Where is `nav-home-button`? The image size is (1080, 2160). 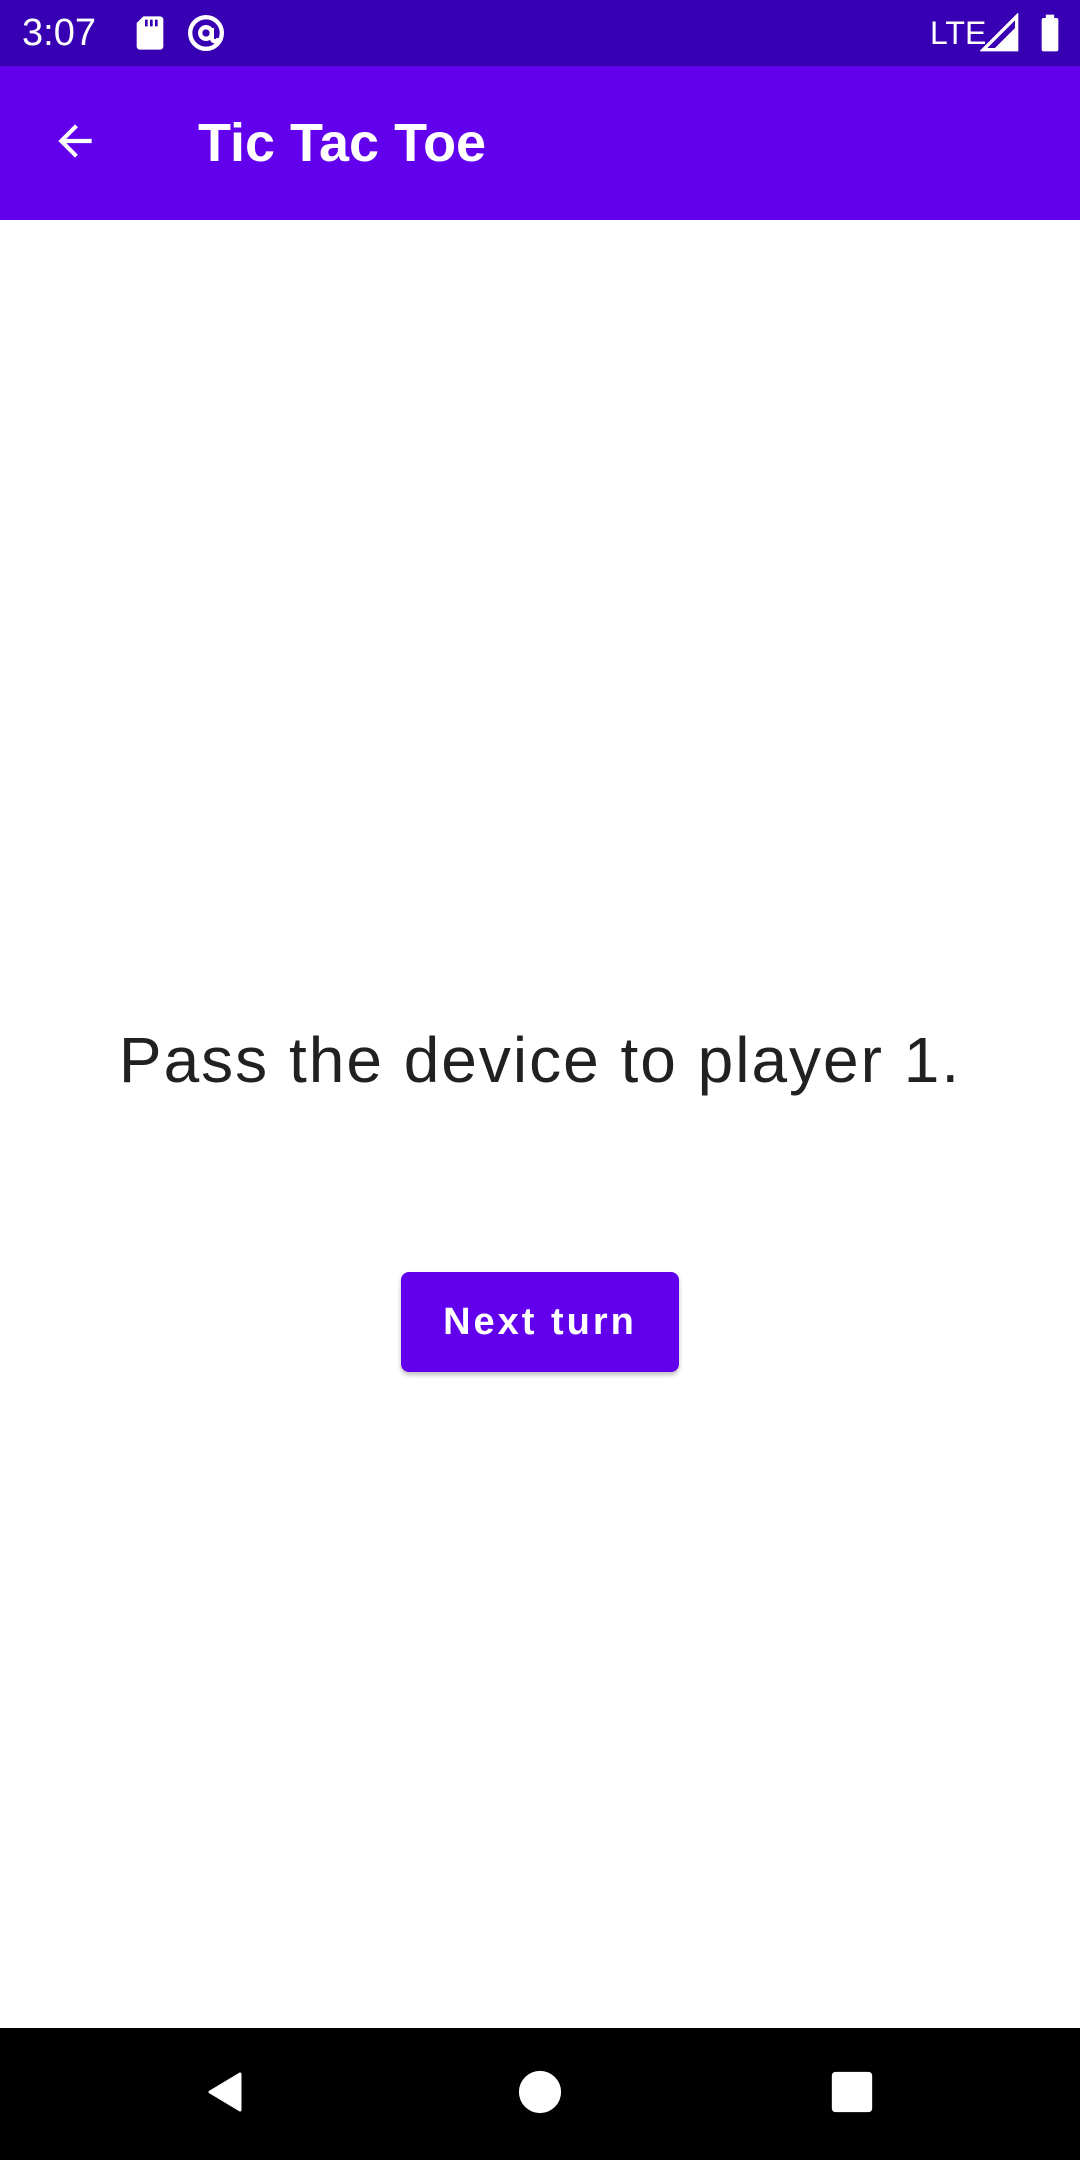
nav-home-button is located at coordinates (540, 2094).